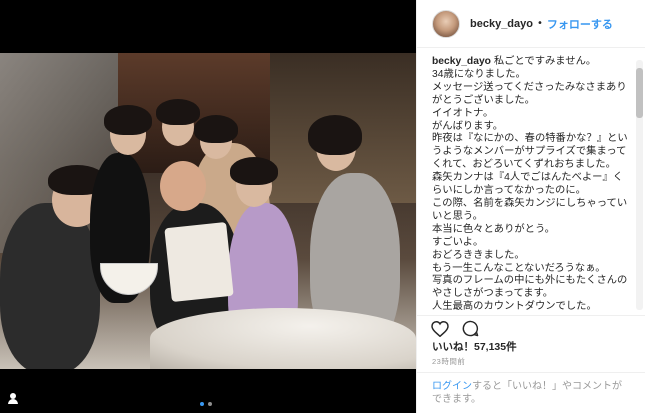  I want to click on follow-button: フォローする, so click(580, 24).